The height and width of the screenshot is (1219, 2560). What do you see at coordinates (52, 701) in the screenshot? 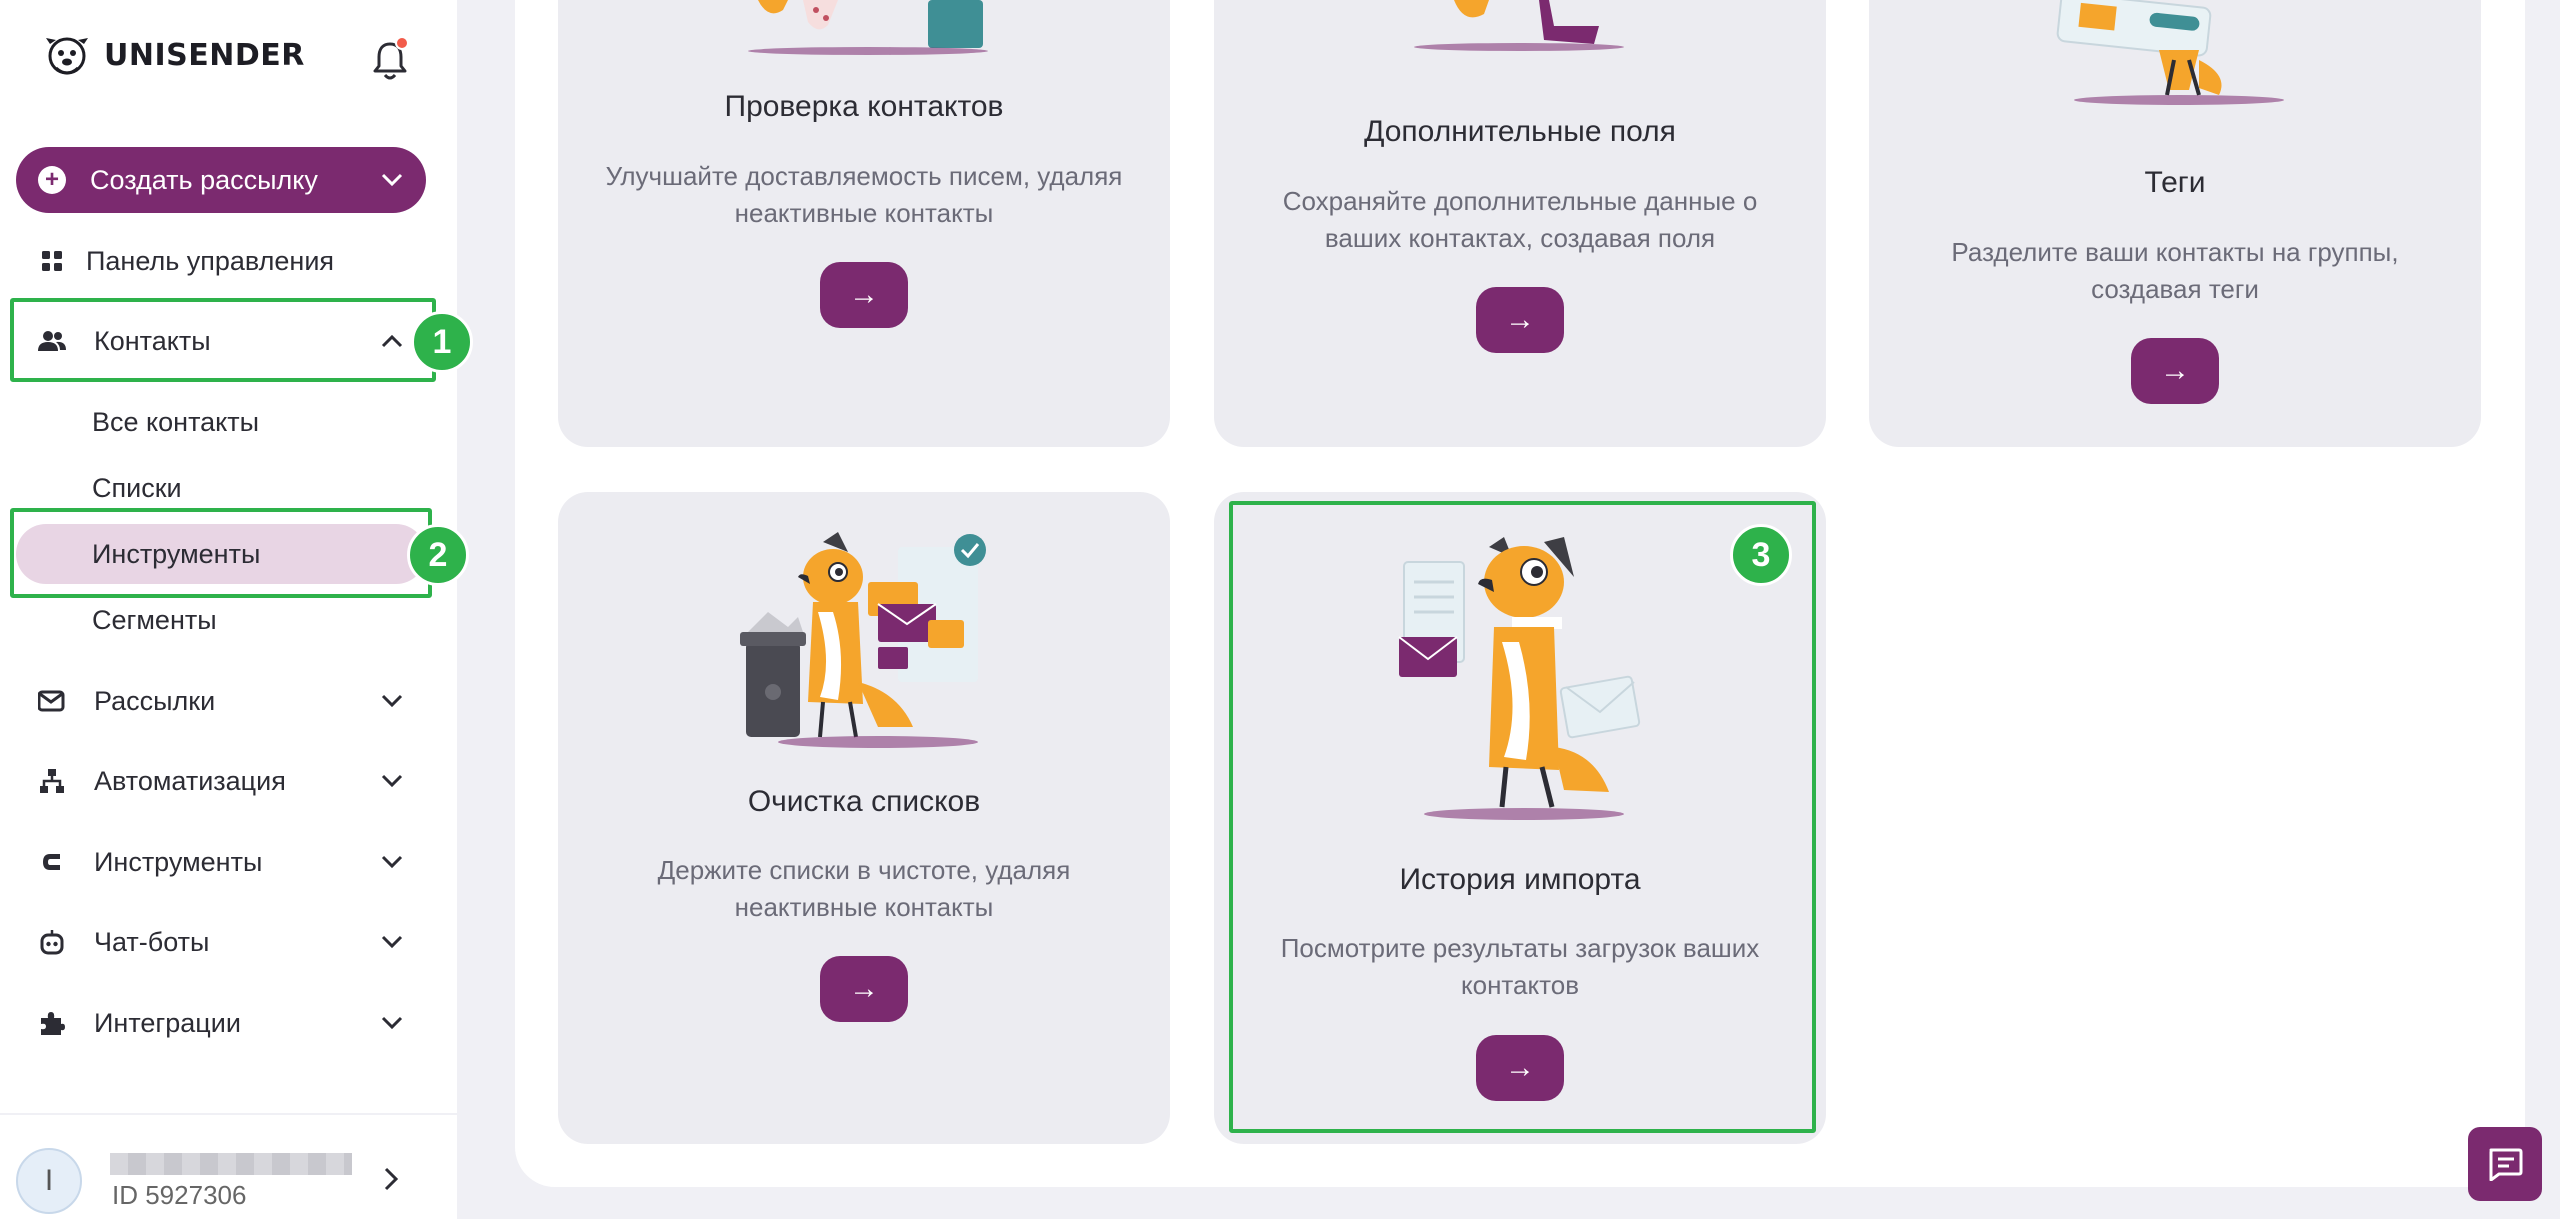
I see `mail-icon` at bounding box center [52, 701].